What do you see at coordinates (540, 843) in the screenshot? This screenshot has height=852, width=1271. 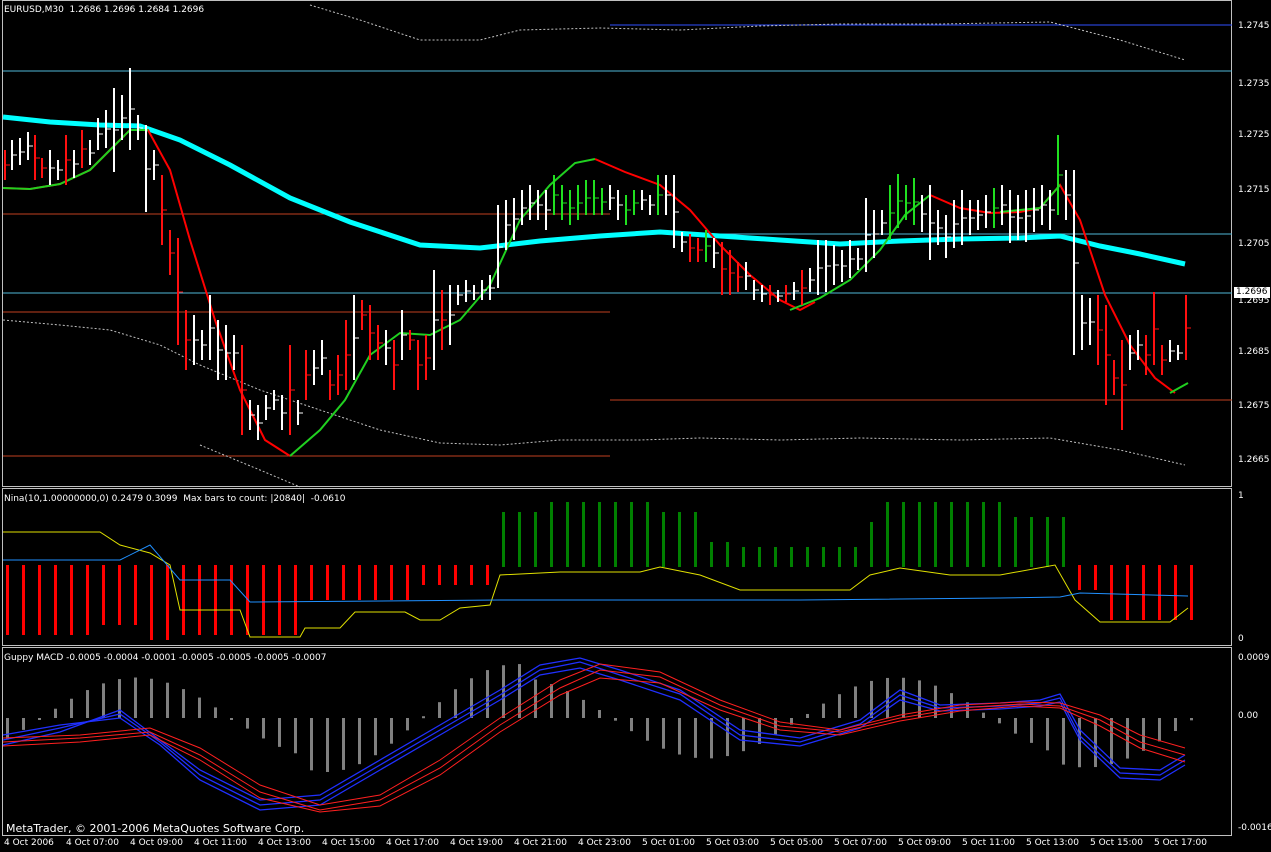 I see `time-label: 4 Oct 21:00` at bounding box center [540, 843].